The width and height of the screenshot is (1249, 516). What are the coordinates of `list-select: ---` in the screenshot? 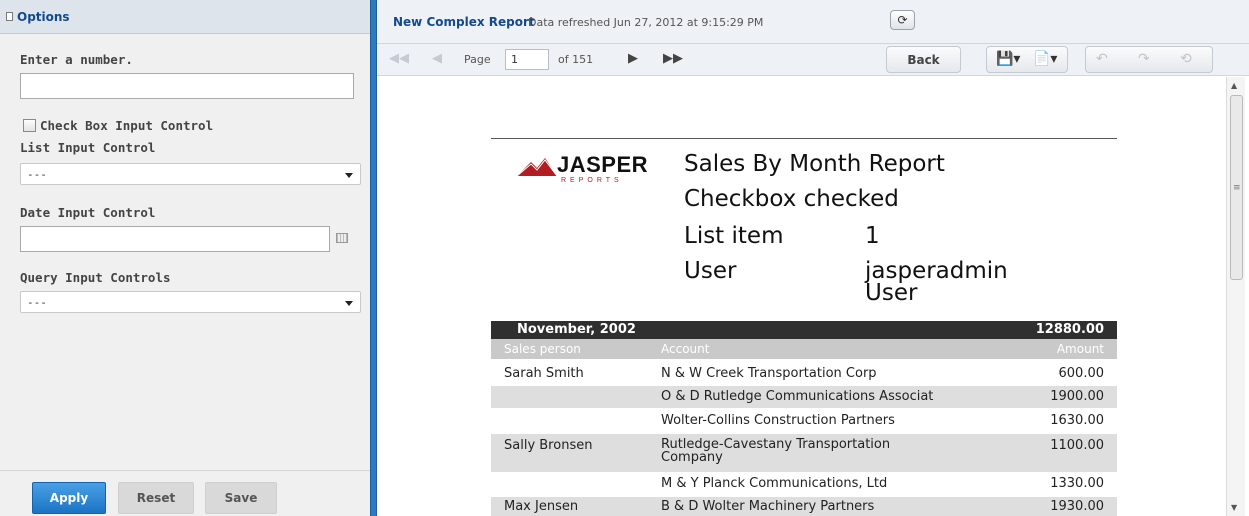 It's located at (190, 174).